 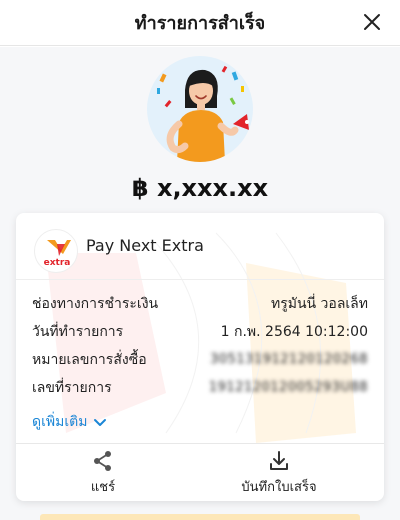 I want to click on merchant-name: Pay Next Extra, so click(x=145, y=245).